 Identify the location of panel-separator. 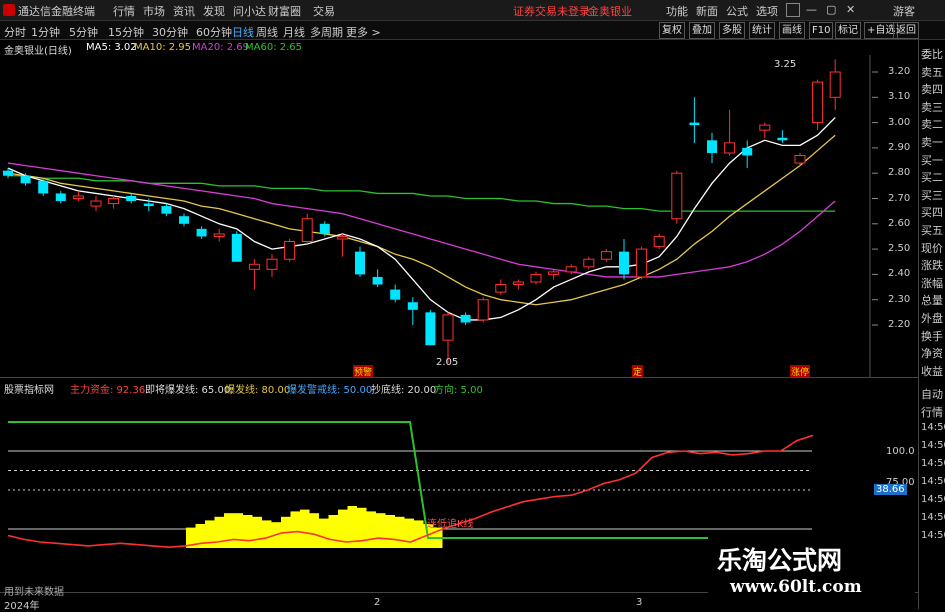
(459, 377).